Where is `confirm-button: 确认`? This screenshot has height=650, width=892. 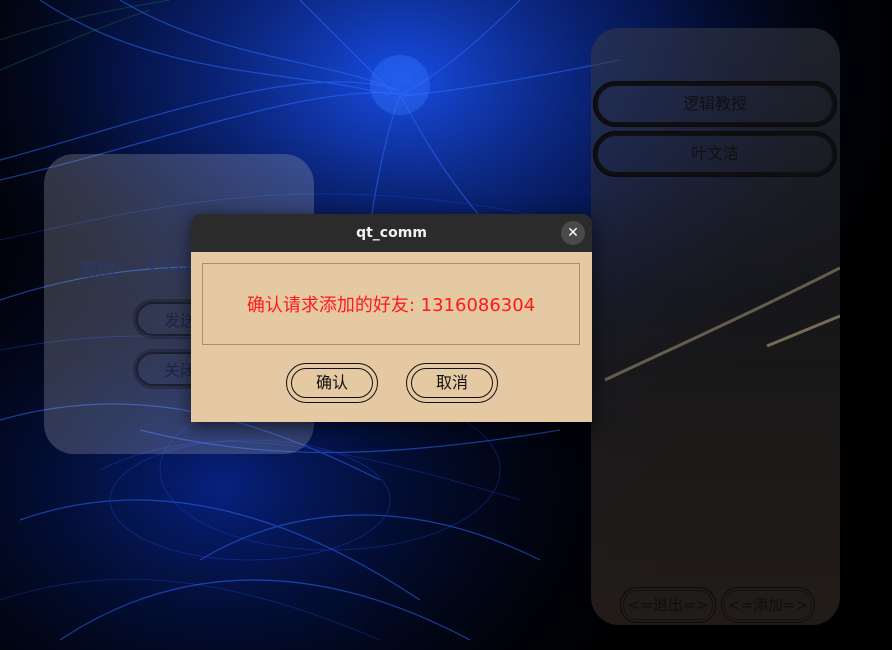
confirm-button: 确认 is located at coordinates (332, 383).